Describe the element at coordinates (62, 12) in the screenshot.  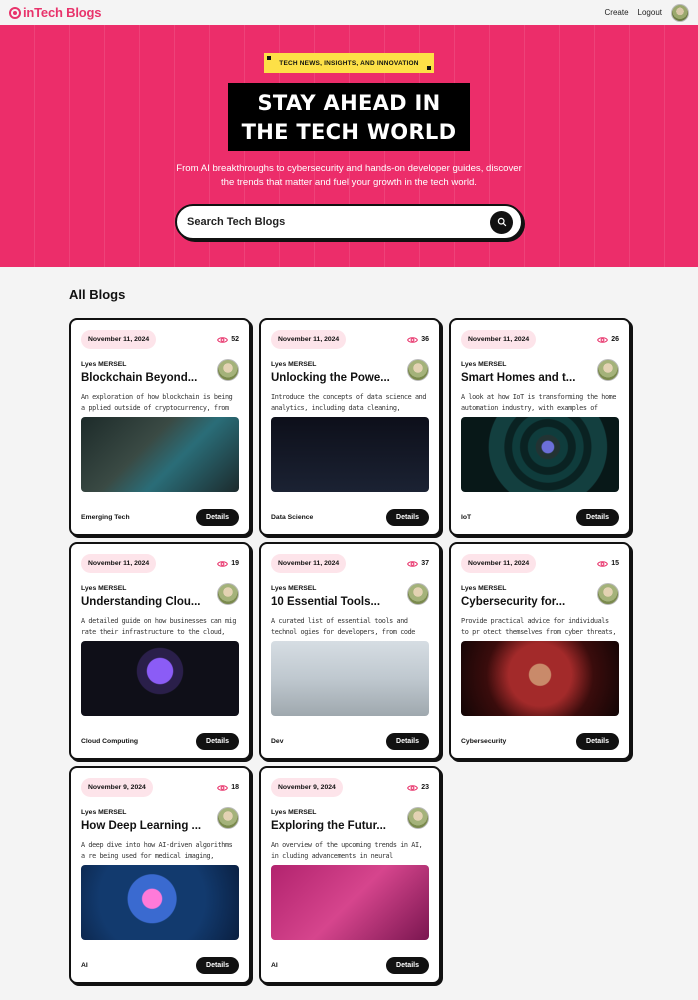
I see `brand-name: inTech Blogs` at that location.